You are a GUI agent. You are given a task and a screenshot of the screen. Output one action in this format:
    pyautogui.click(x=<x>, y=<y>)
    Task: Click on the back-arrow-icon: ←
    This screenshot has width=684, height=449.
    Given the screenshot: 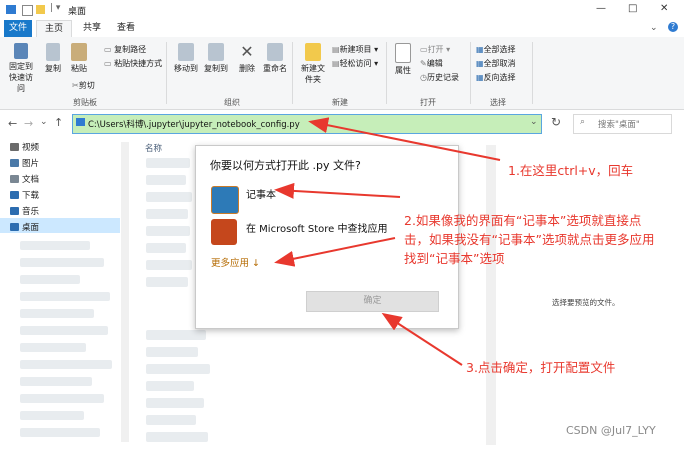 What is the action you would take?
    pyautogui.click(x=12, y=123)
    